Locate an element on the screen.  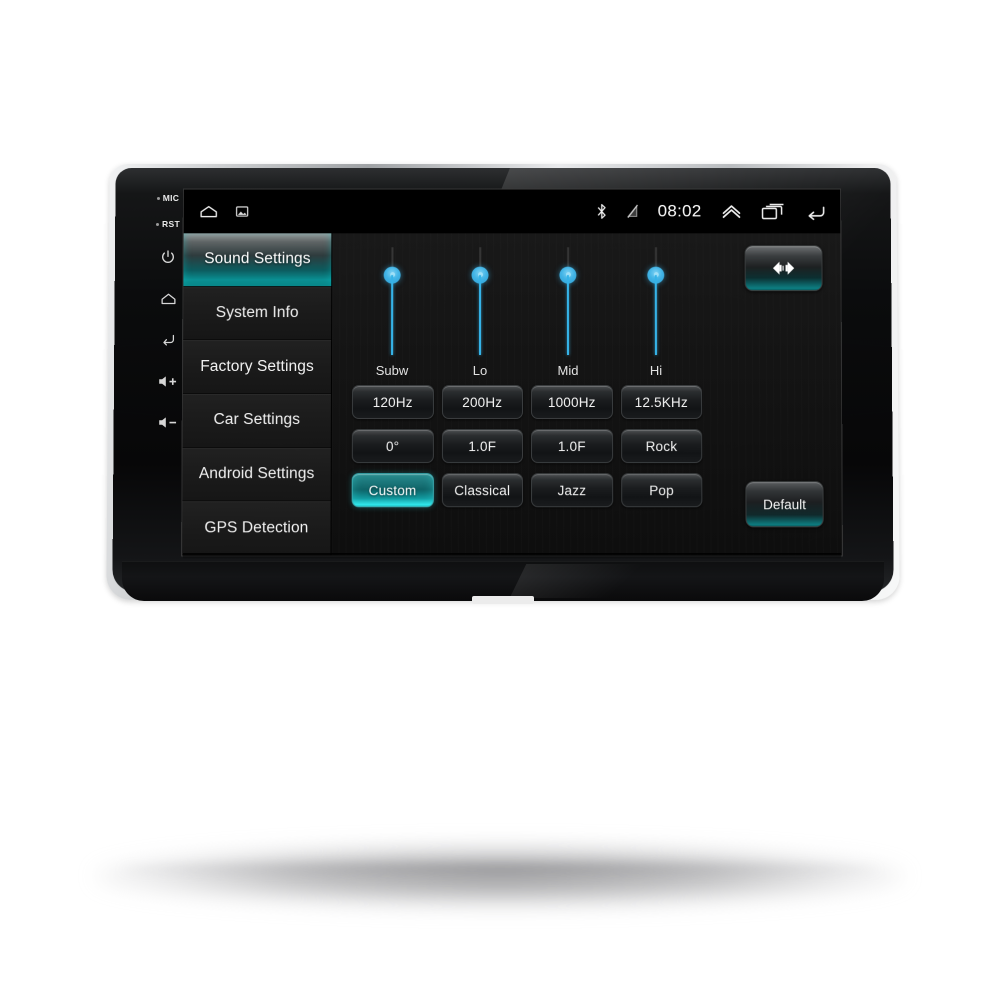
button-subw-frequency: 120Hz is located at coordinates (392, 402).